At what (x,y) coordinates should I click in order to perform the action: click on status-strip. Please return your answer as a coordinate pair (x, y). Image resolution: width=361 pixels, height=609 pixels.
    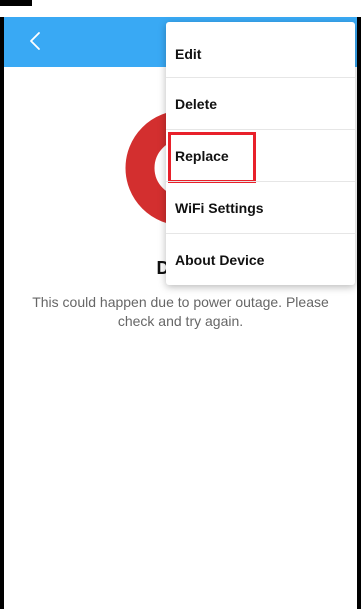
    Looking at the image, I should click on (180, 8).